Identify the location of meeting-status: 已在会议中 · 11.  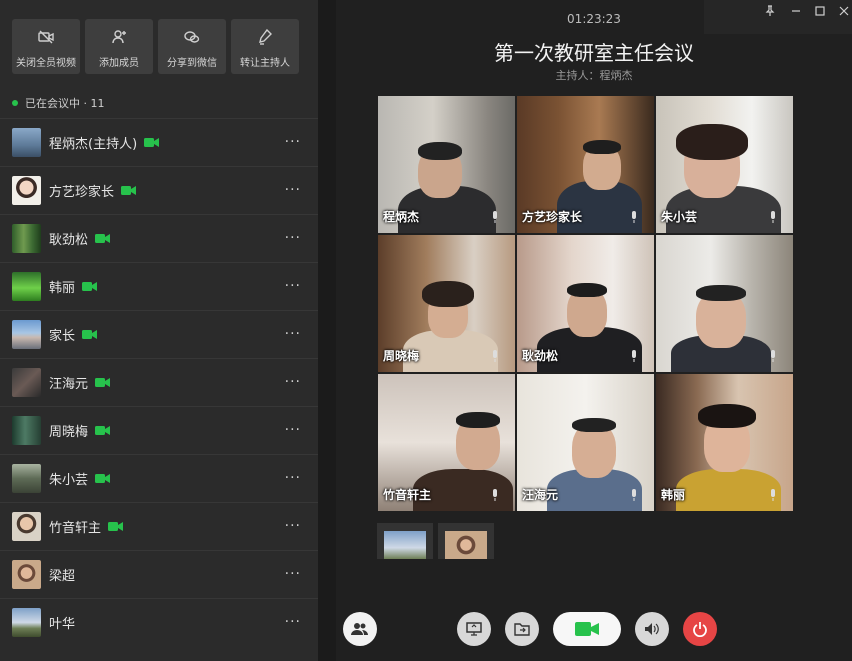
(58, 103).